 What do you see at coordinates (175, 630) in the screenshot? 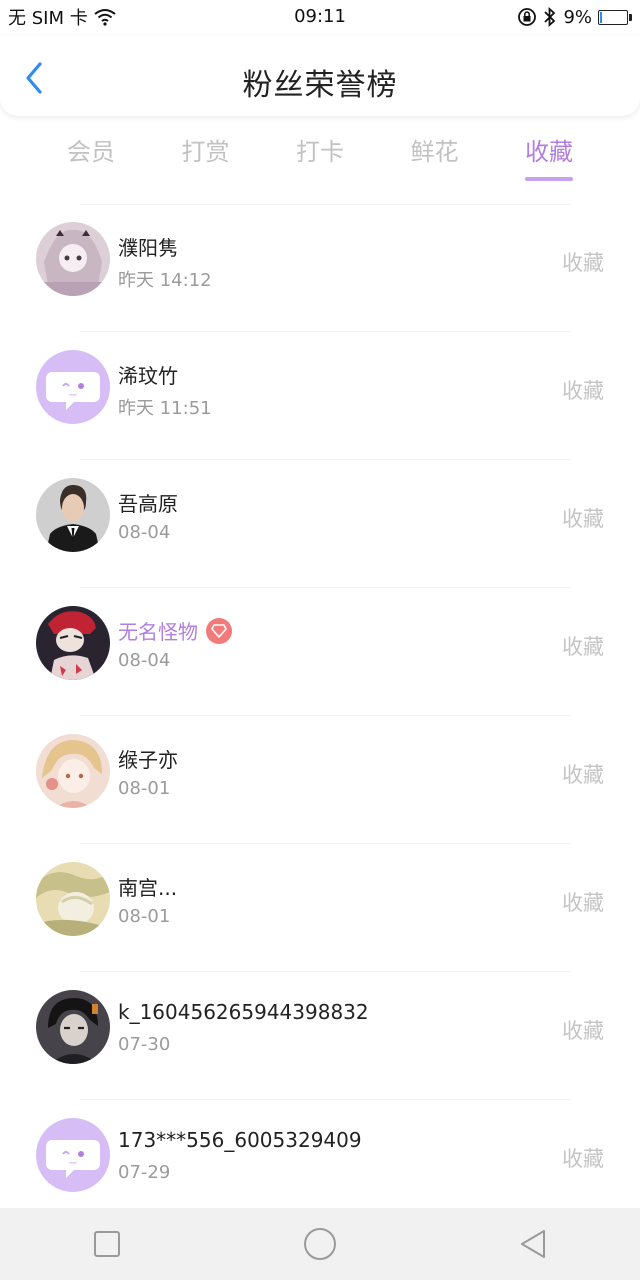
I see `fan-name: 无名怪物` at bounding box center [175, 630].